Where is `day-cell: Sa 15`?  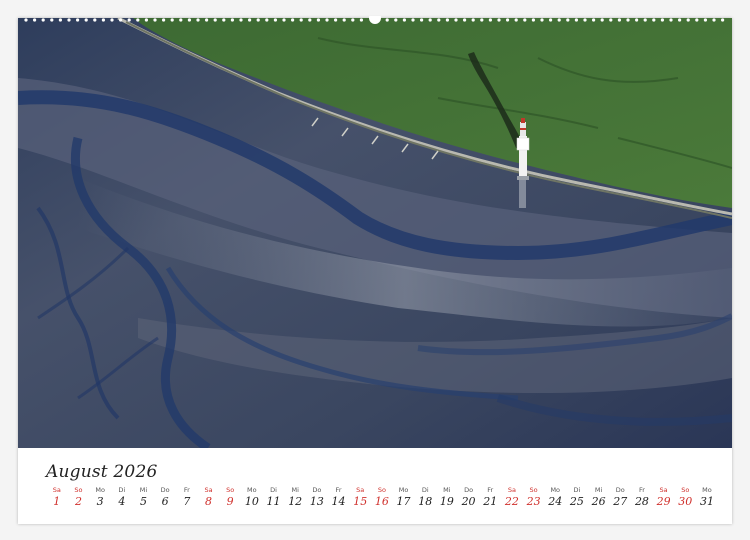
day-cell: Sa 15 is located at coordinates (360, 497).